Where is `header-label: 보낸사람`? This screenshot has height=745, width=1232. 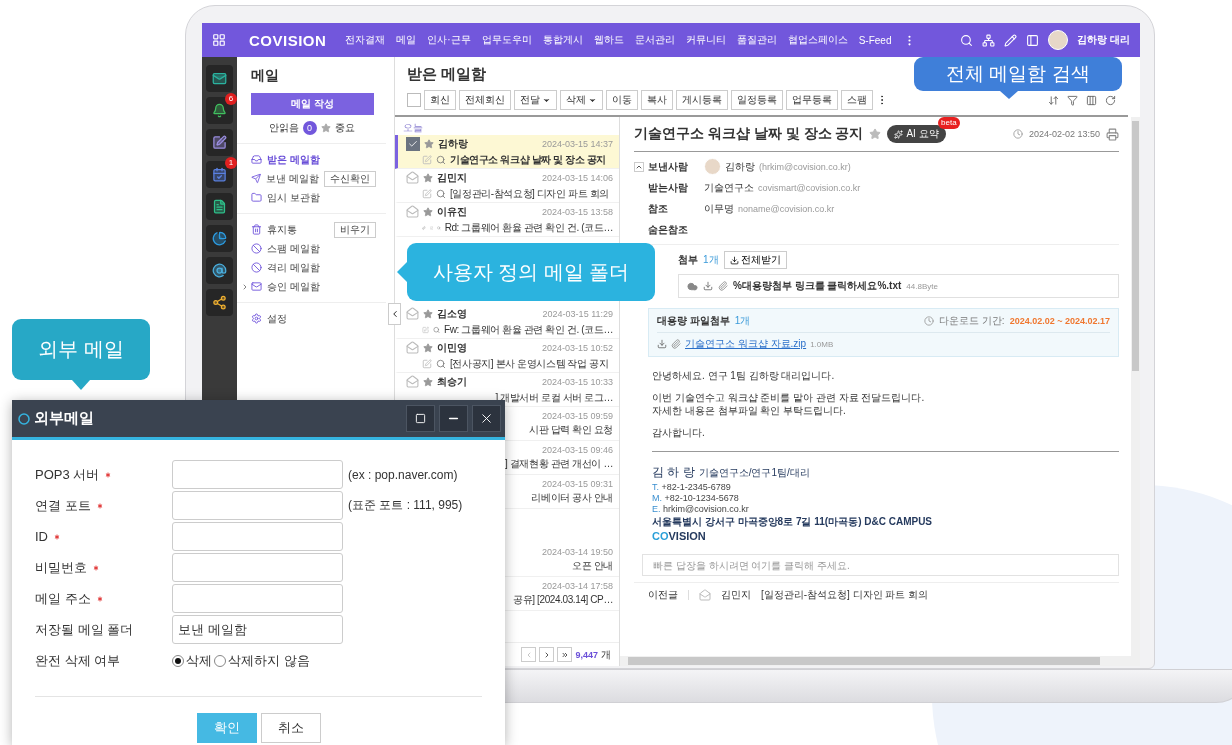 header-label: 보낸사람 is located at coordinates (668, 166).